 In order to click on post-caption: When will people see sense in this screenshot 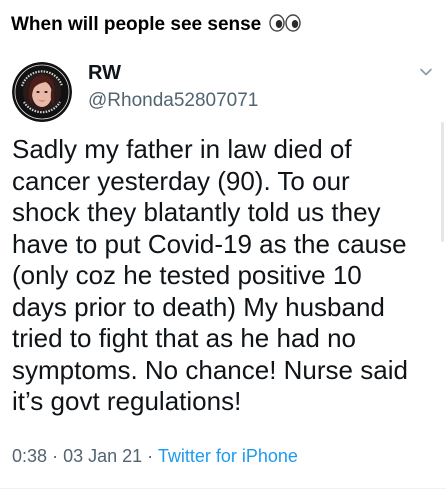, I will do `click(157, 26)`.